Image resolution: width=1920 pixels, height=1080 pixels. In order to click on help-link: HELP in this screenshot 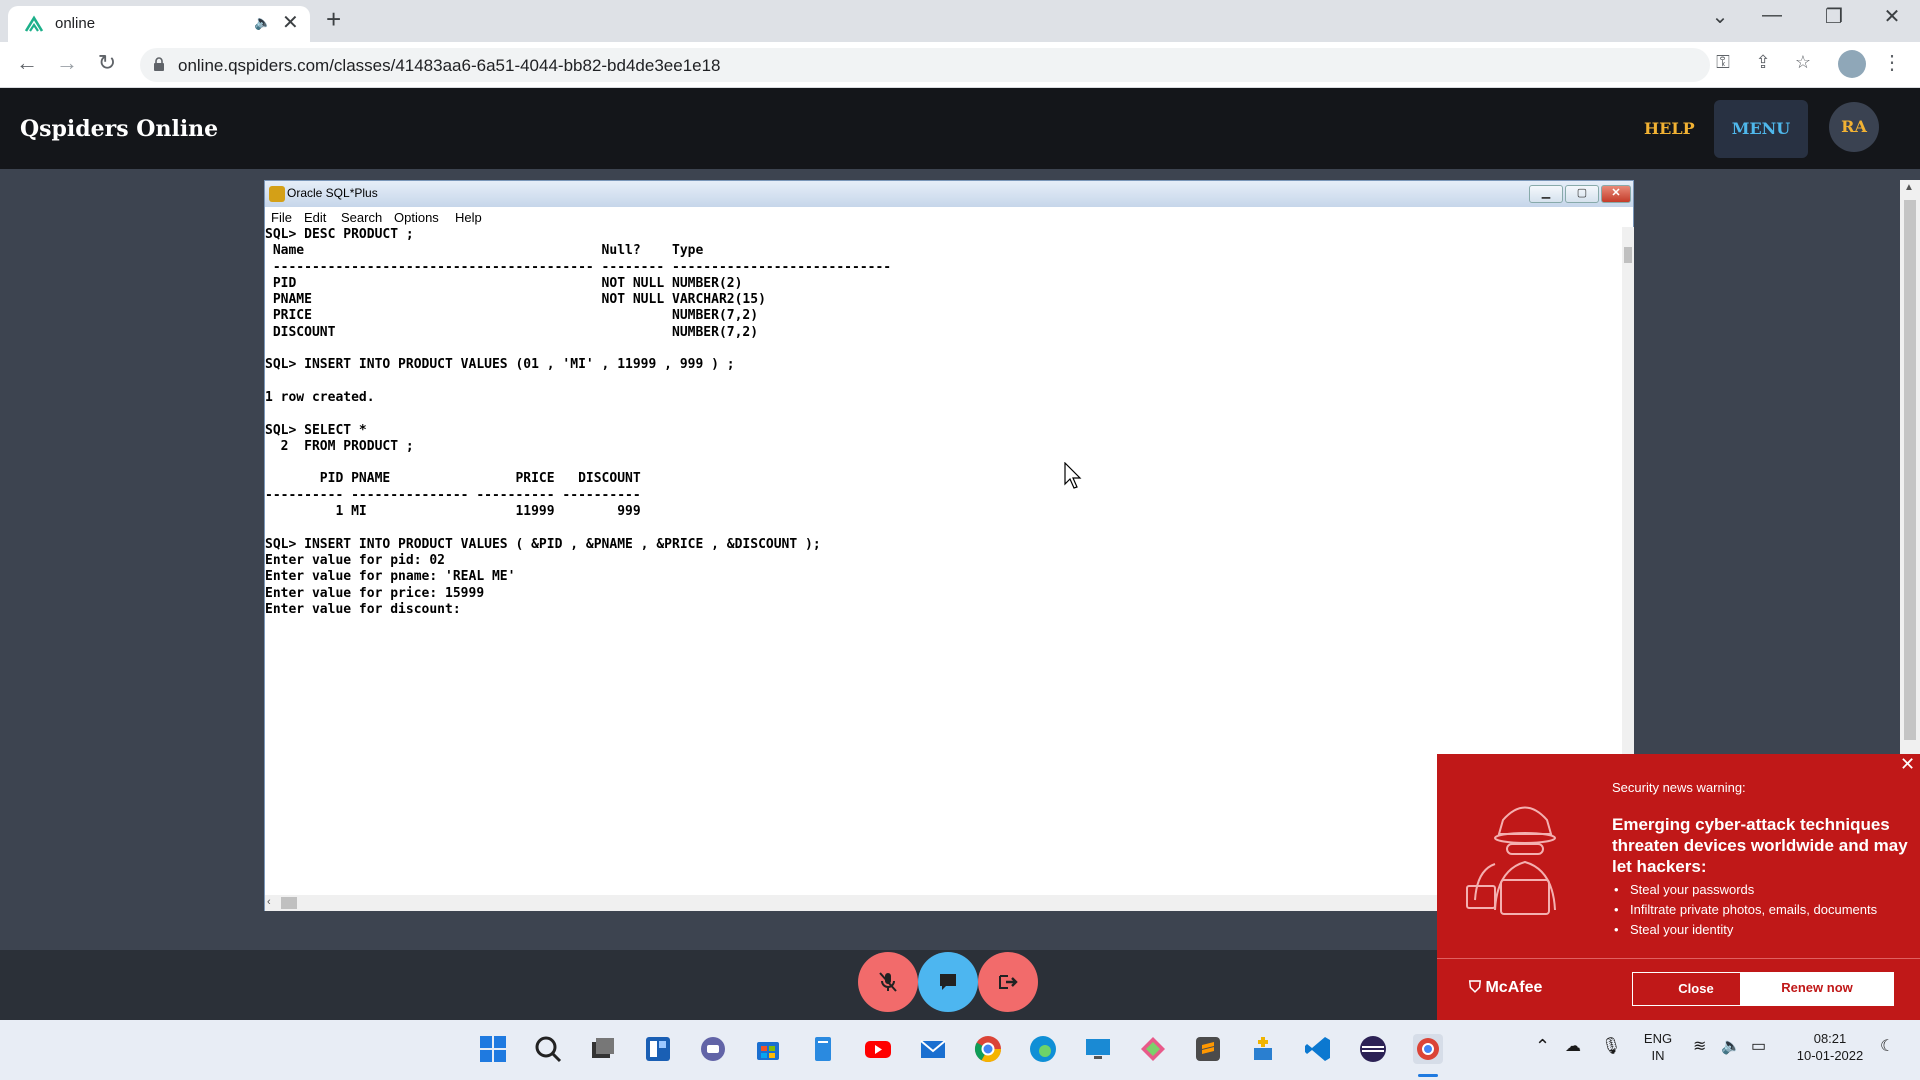, I will do `click(1669, 128)`.